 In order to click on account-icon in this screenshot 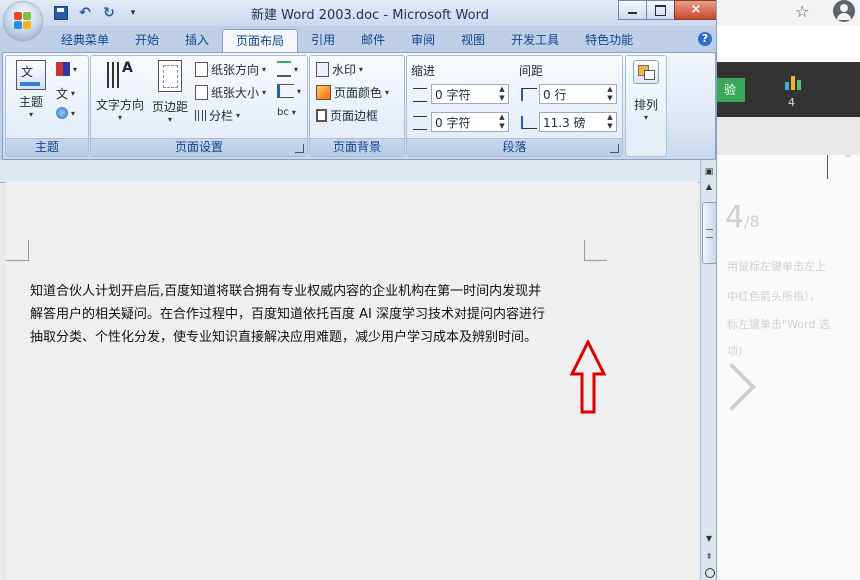, I will do `click(844, 11)`.